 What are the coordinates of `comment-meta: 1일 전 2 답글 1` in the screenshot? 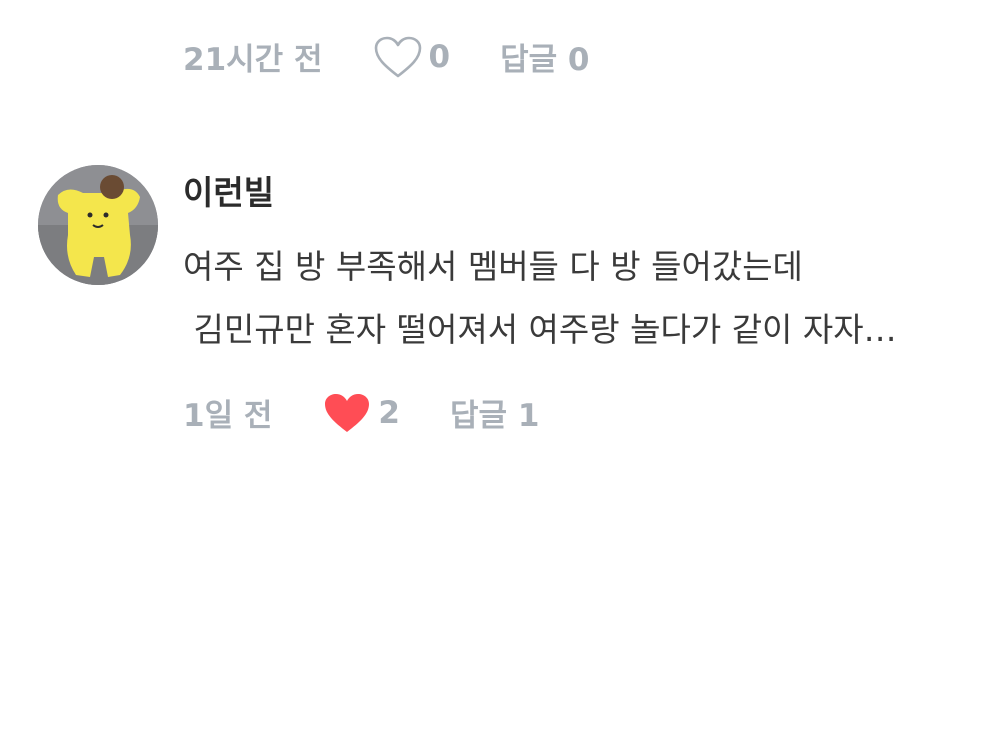 It's located at (361, 412).